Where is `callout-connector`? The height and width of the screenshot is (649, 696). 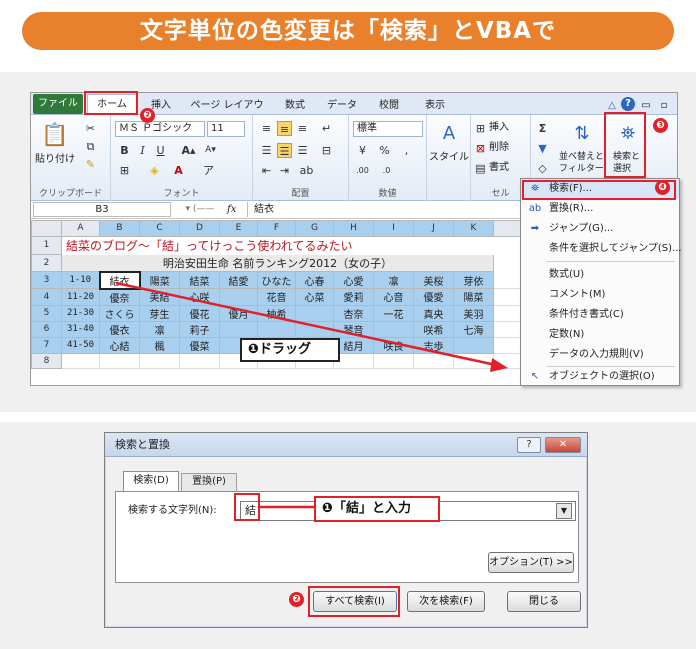 callout-connector is located at coordinates (287, 507).